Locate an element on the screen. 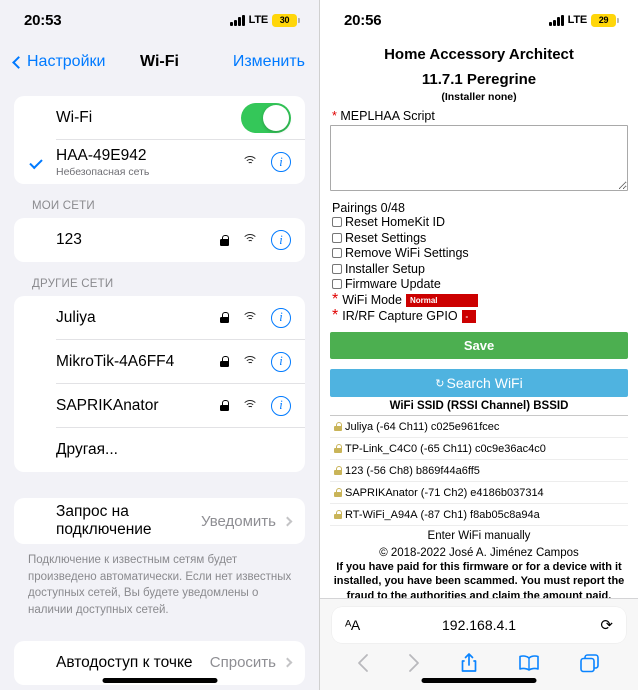 The height and width of the screenshot is (690, 638). status-time: 20:53 is located at coordinates (43, 20).